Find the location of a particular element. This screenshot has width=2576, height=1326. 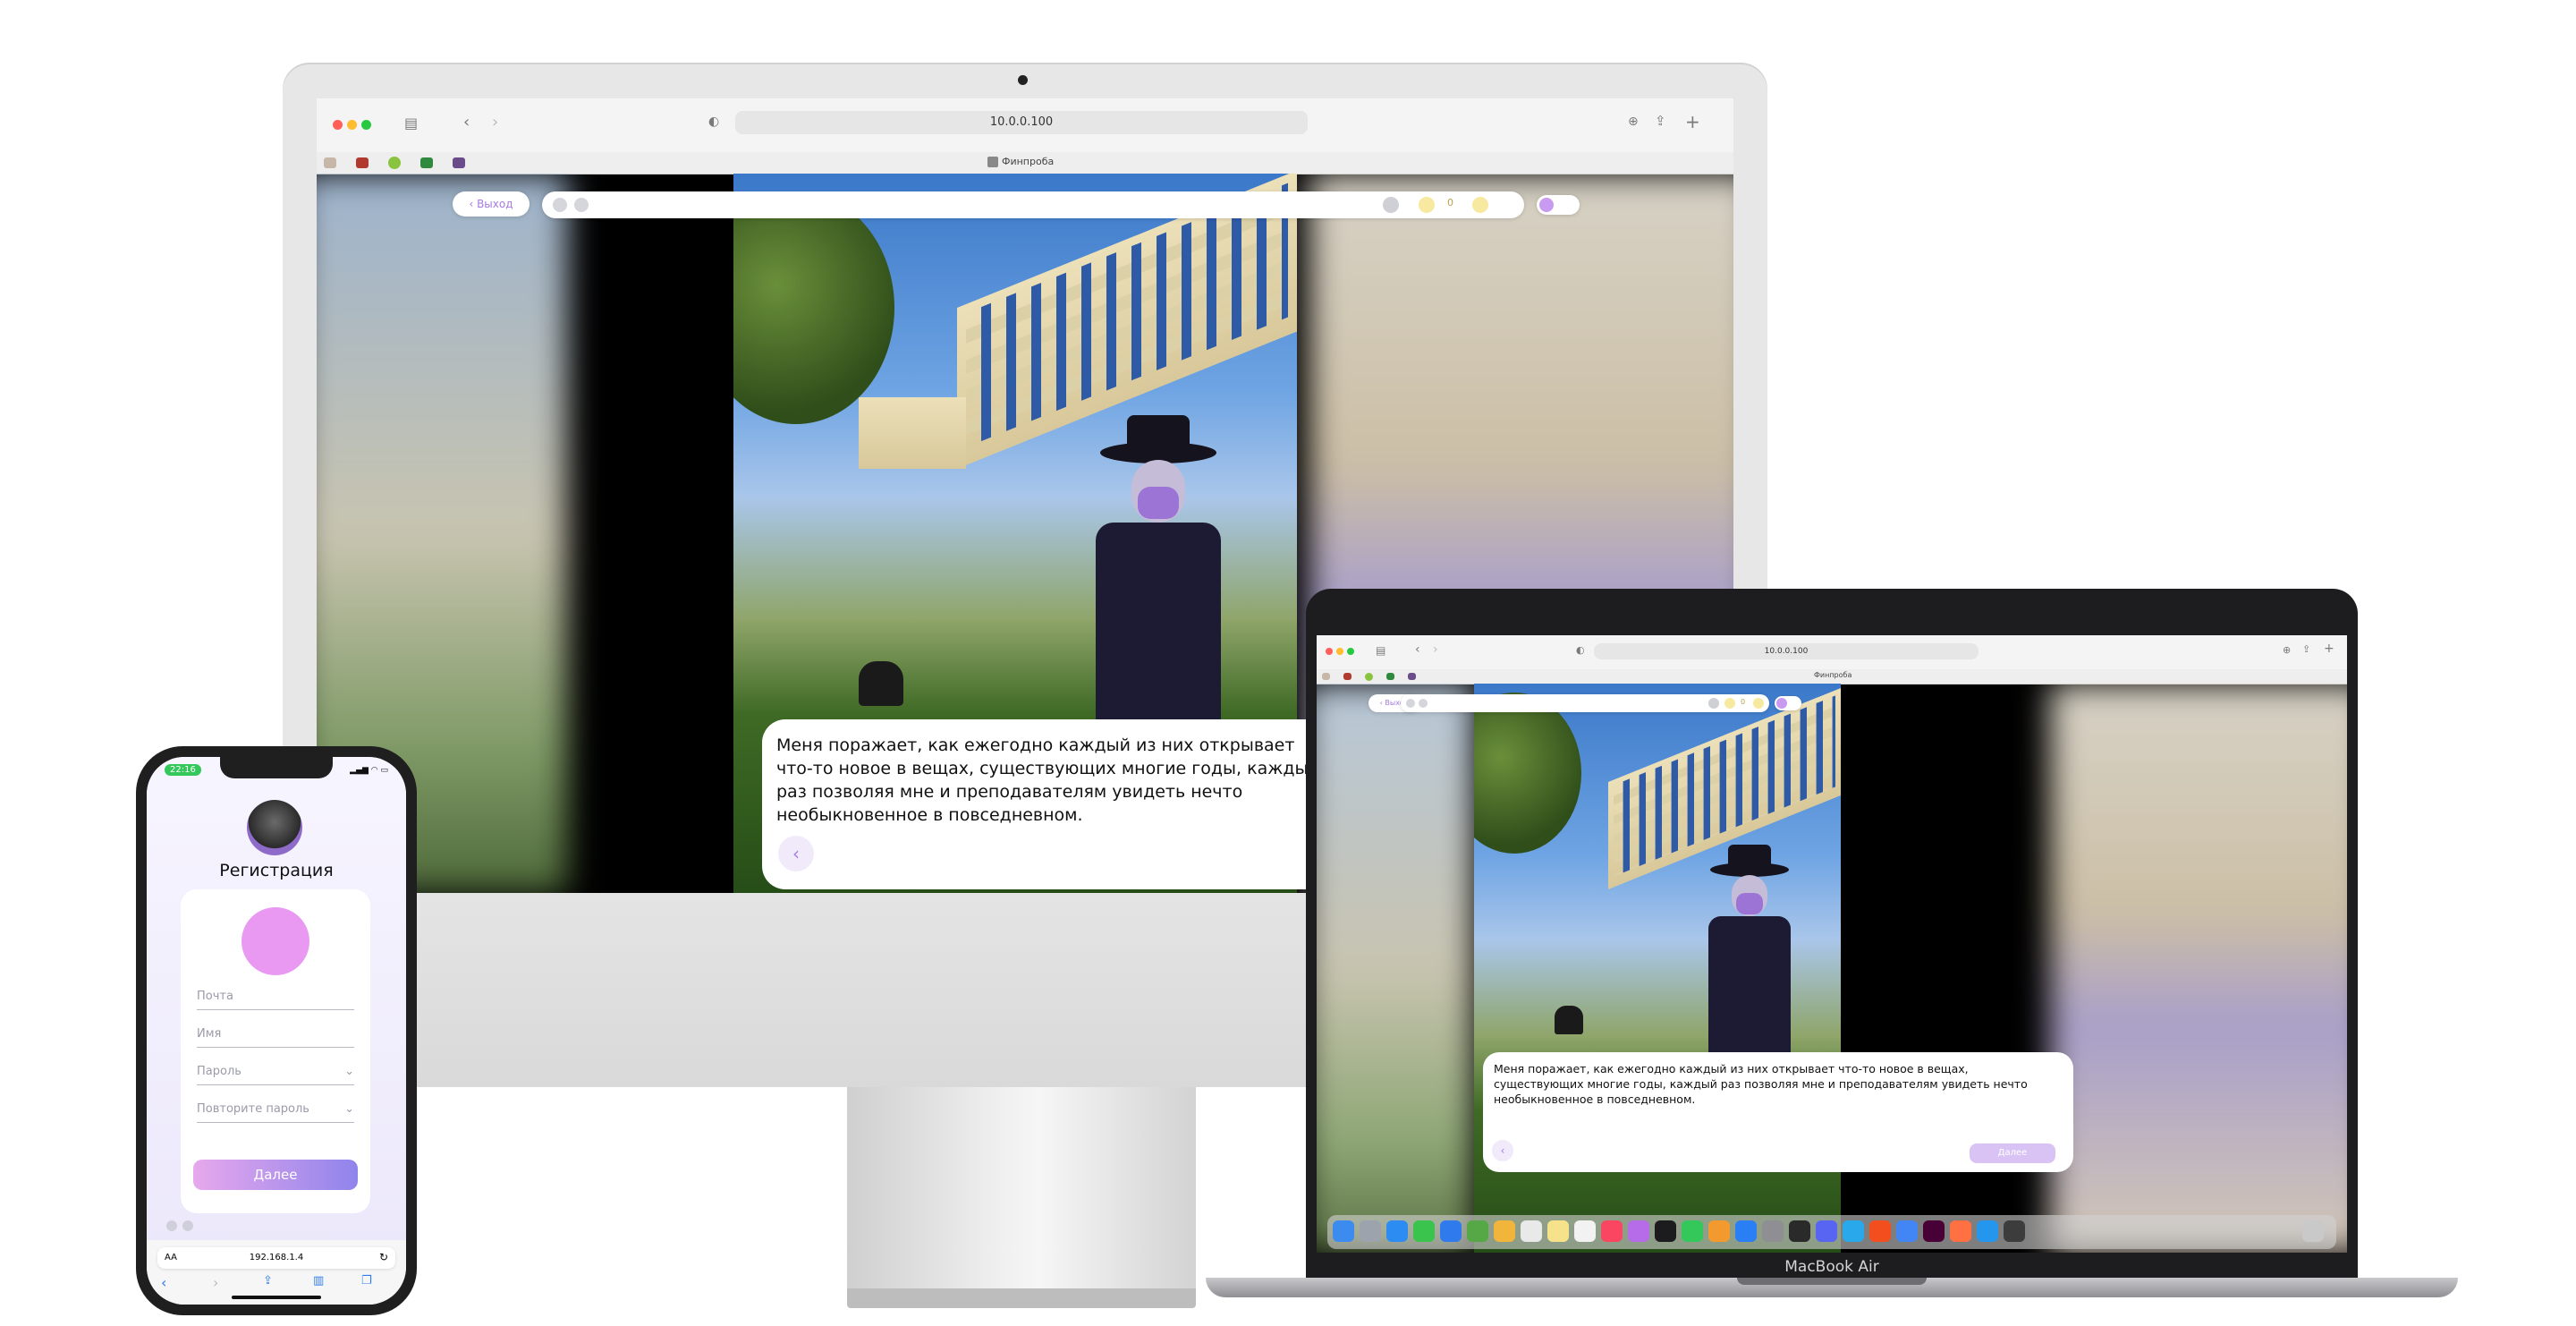

figma-icon is located at coordinates (1880, 1231).